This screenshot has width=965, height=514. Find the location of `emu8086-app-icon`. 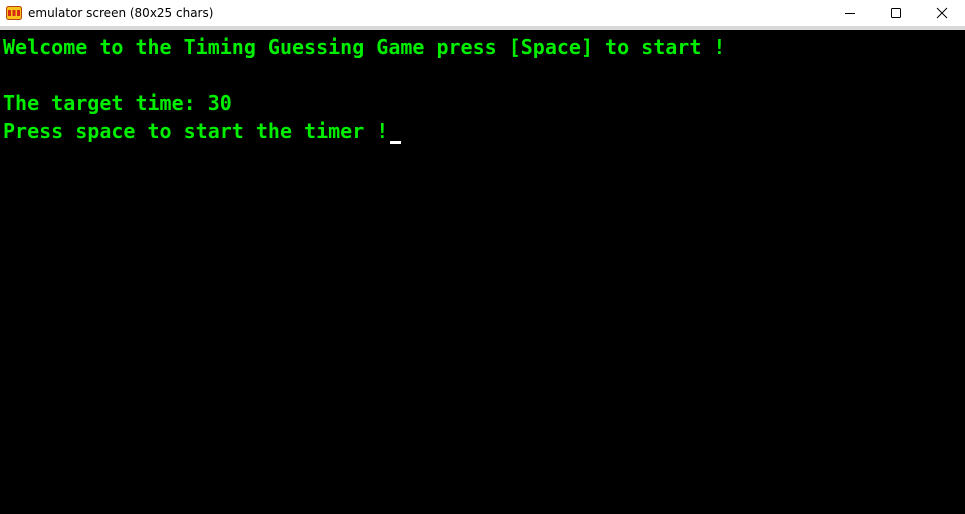

emu8086-app-icon is located at coordinates (14, 13).